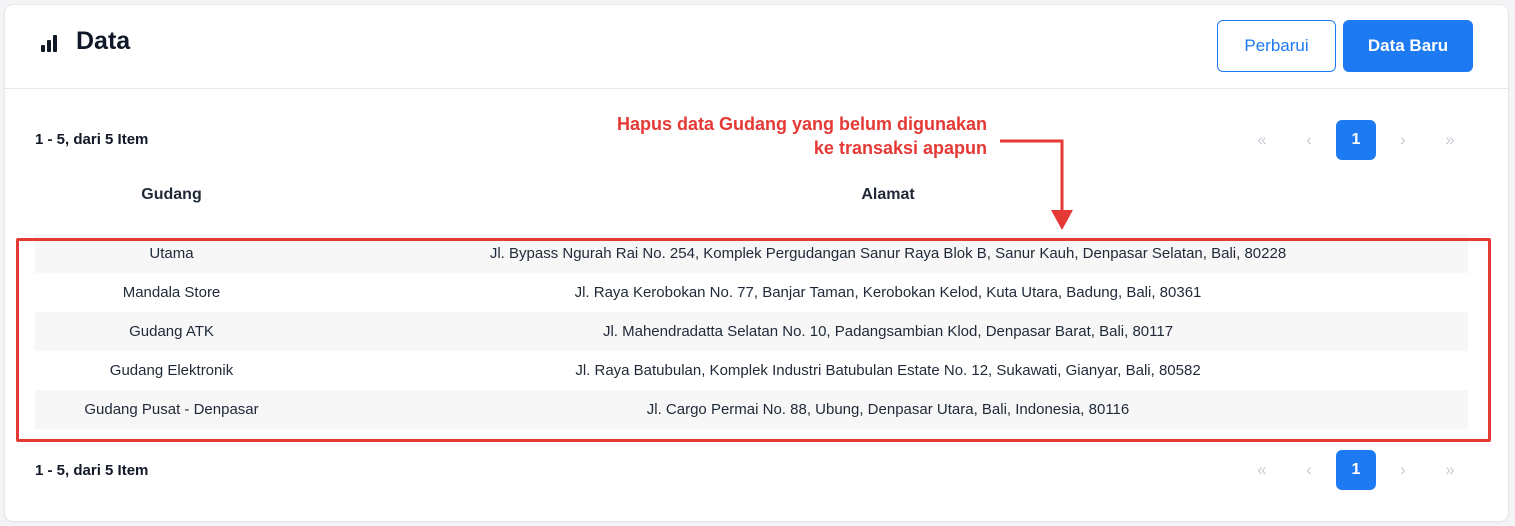 The width and height of the screenshot is (1515, 526). I want to click on bar-chart-icon, so click(51, 42).